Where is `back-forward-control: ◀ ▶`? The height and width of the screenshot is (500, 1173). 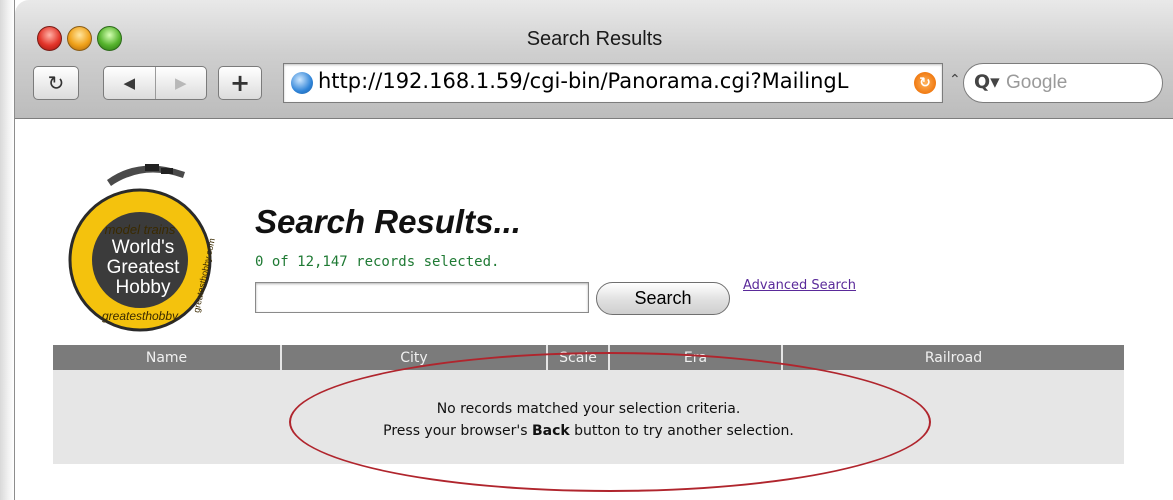 back-forward-control: ◀ ▶ is located at coordinates (155, 83).